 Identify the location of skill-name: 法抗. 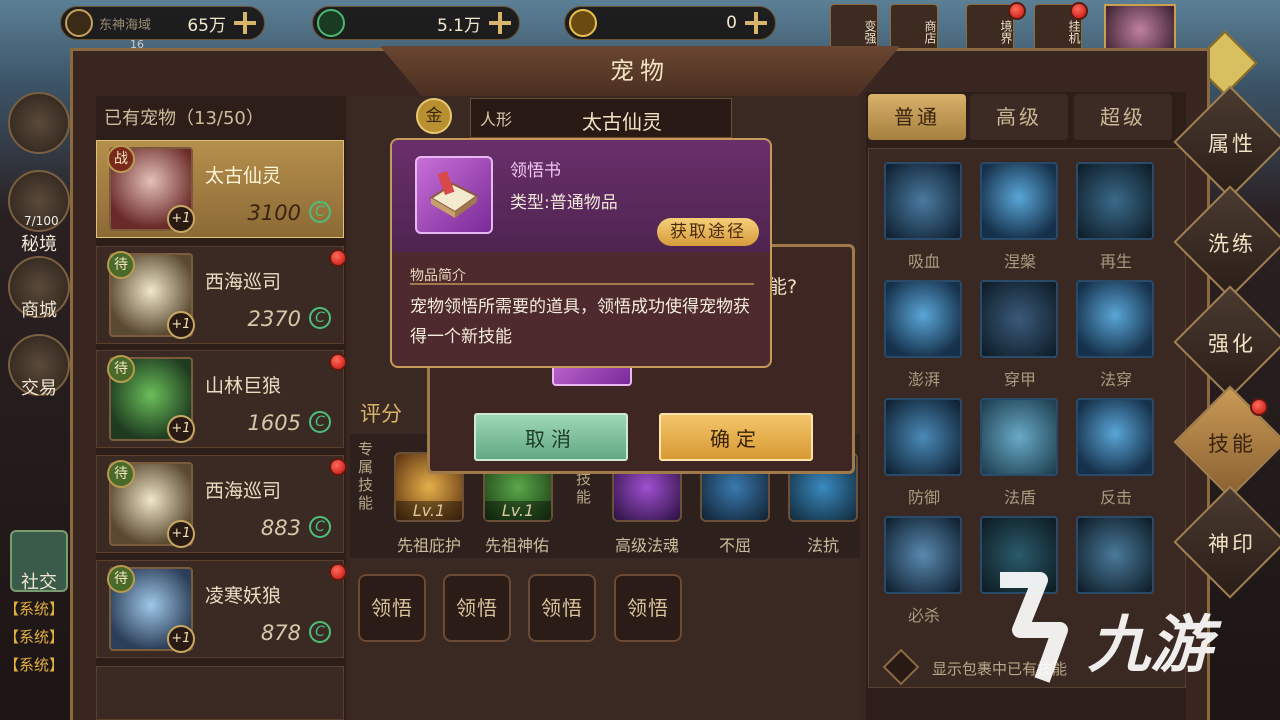
(822, 545).